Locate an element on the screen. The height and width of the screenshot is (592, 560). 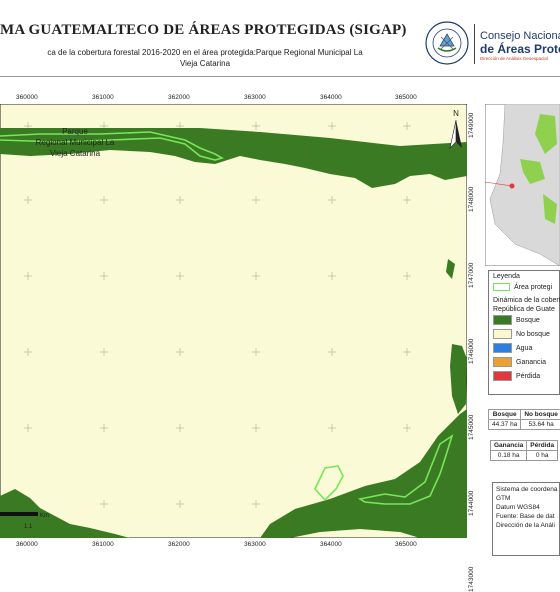
legend-item: Área protegi is located at coordinates (522, 287).